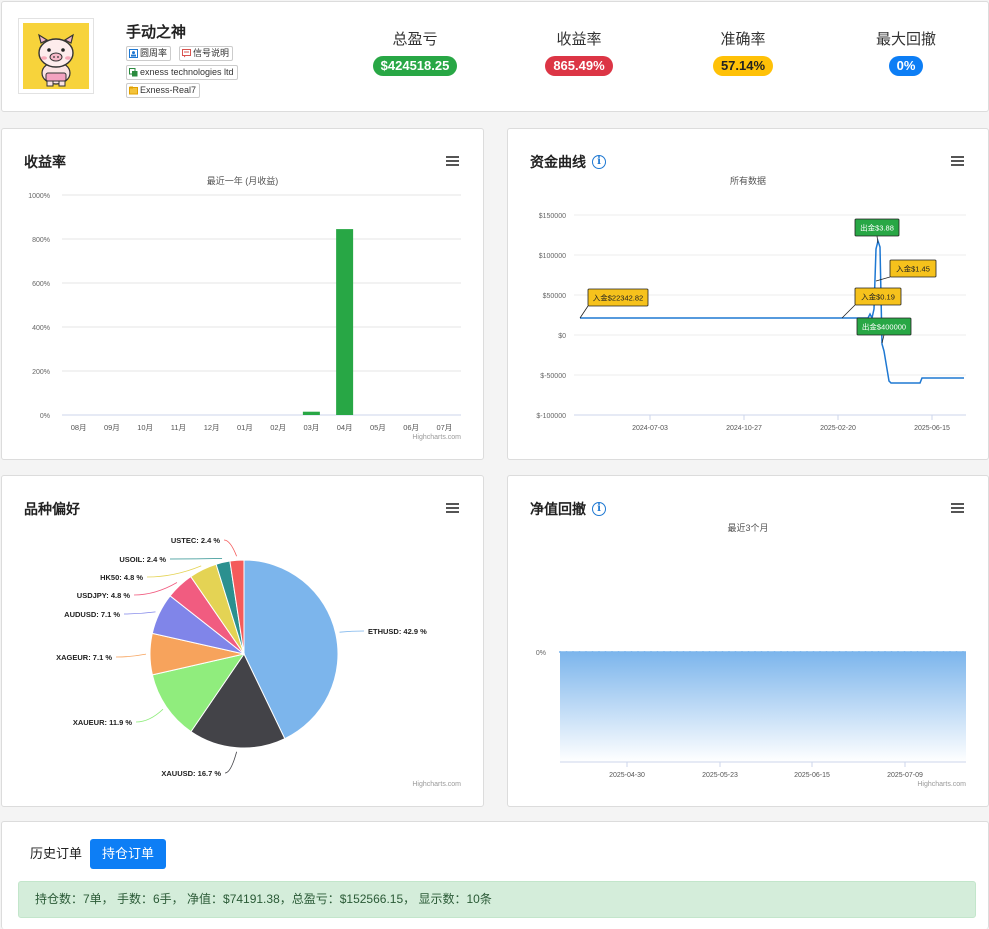 This screenshot has height=929, width=989. Describe the element at coordinates (444, 427) in the screenshot. I see `x-tick-label: 07月` at that location.